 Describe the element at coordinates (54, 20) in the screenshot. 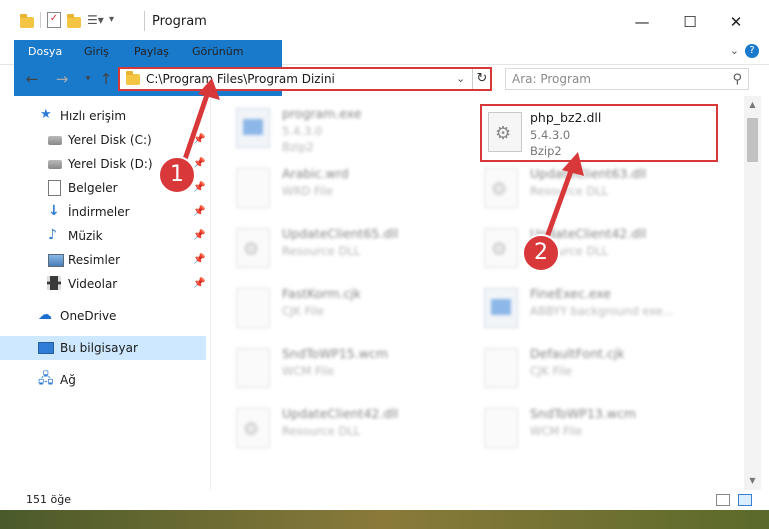

I see `properties-icon: ✓` at that location.